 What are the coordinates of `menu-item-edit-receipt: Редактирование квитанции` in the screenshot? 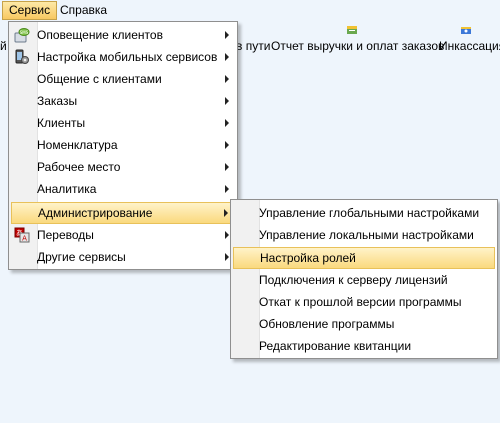 It's located at (364, 346).